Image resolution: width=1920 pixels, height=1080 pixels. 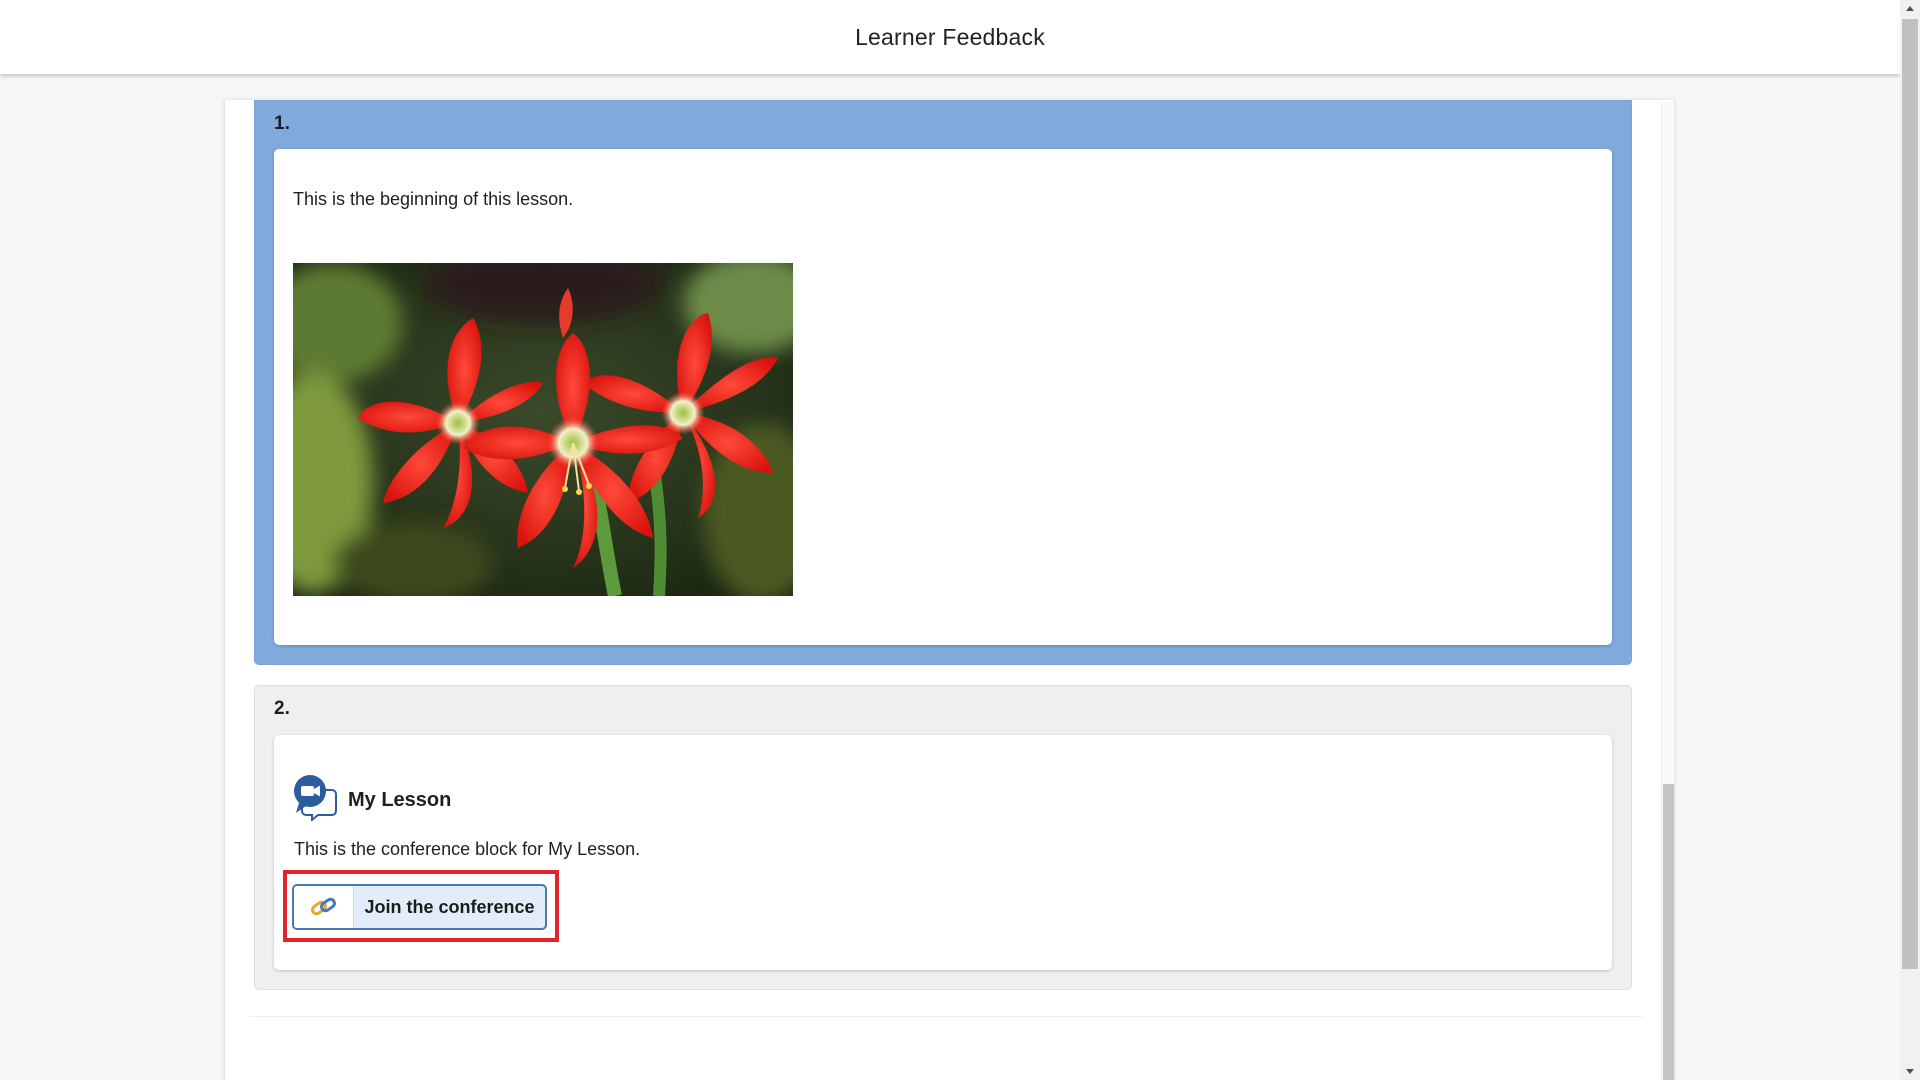 I want to click on video-chat-icon, so click(x=315, y=798).